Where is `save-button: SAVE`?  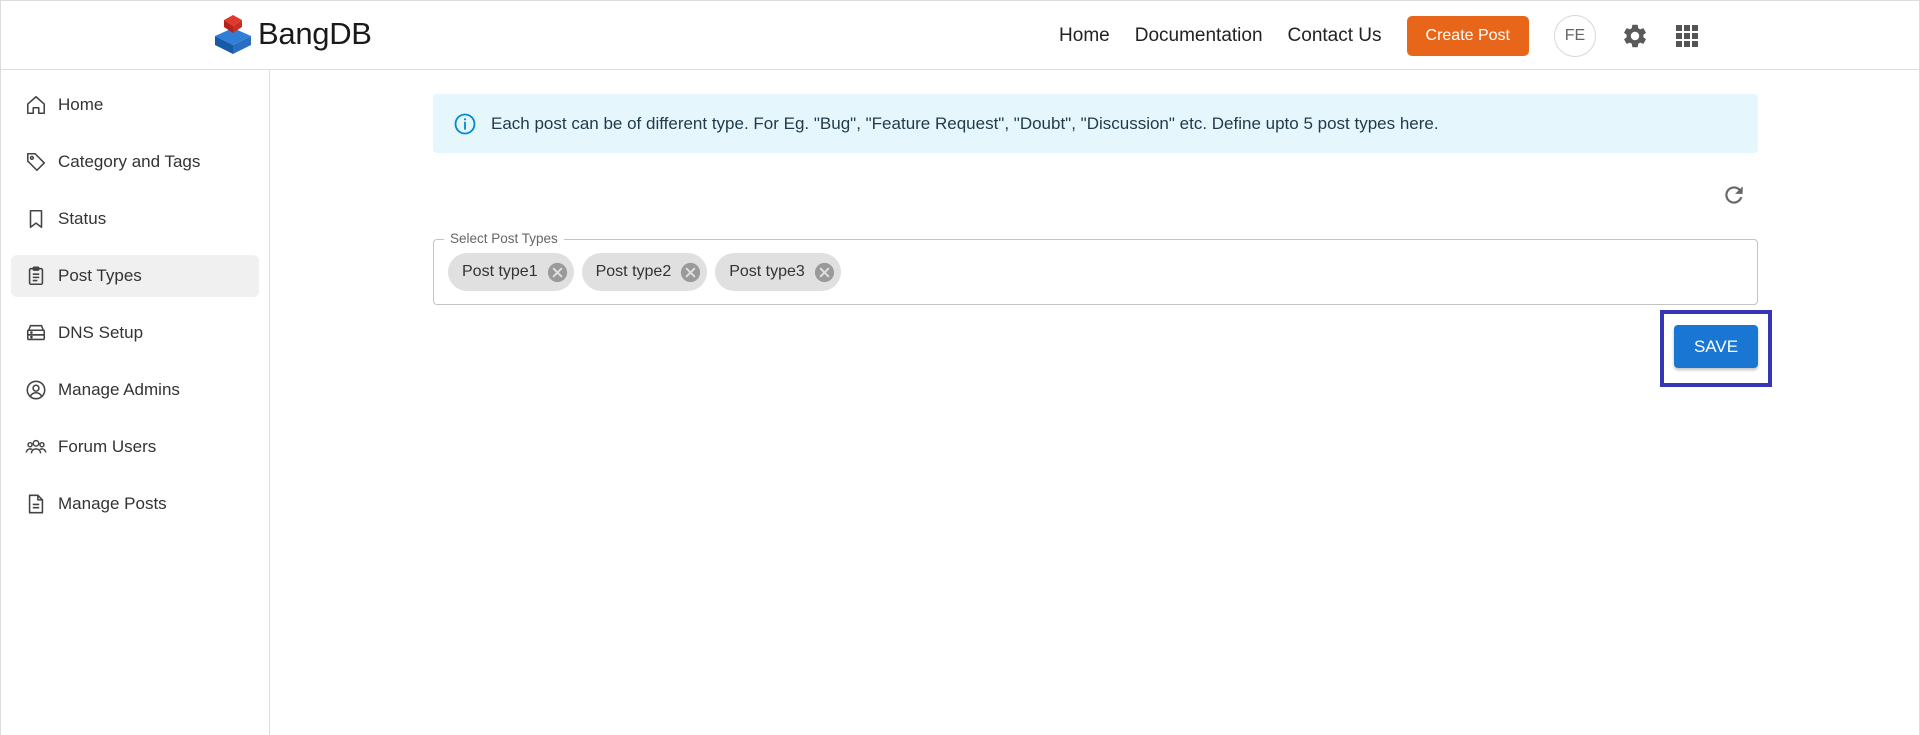
save-button: SAVE is located at coordinates (1716, 346).